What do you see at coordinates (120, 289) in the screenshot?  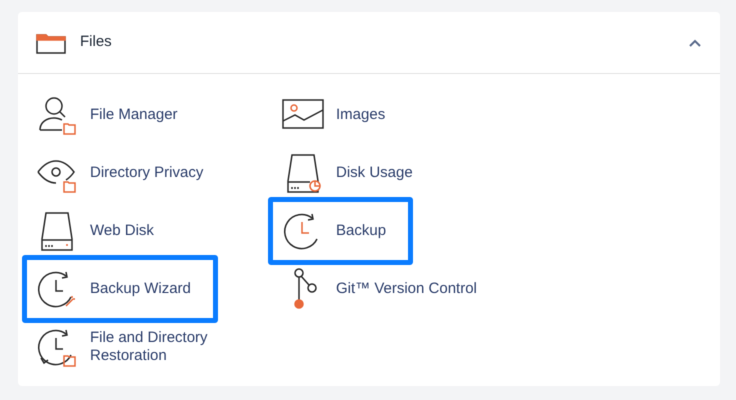 I see `tool-link: Backup Wizard` at bounding box center [120, 289].